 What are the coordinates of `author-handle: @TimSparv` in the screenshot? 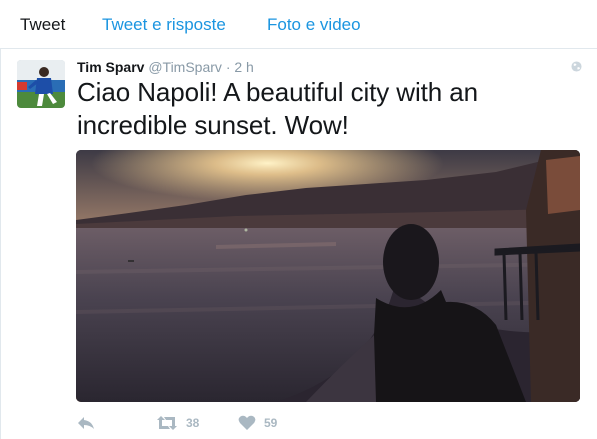 It's located at (185, 67).